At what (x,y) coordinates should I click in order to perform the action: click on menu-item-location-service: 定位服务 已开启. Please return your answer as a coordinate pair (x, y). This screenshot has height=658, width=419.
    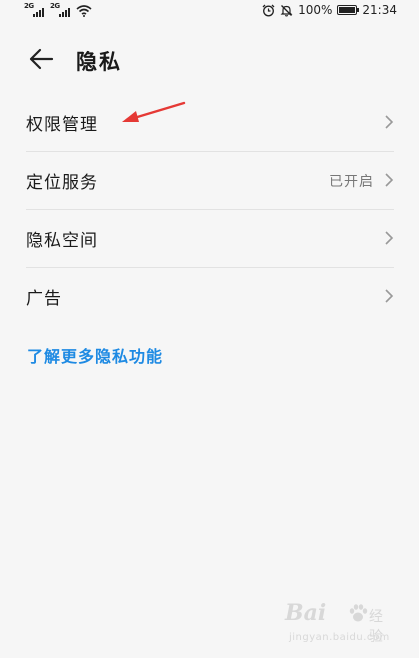
    Looking at the image, I should click on (210, 181).